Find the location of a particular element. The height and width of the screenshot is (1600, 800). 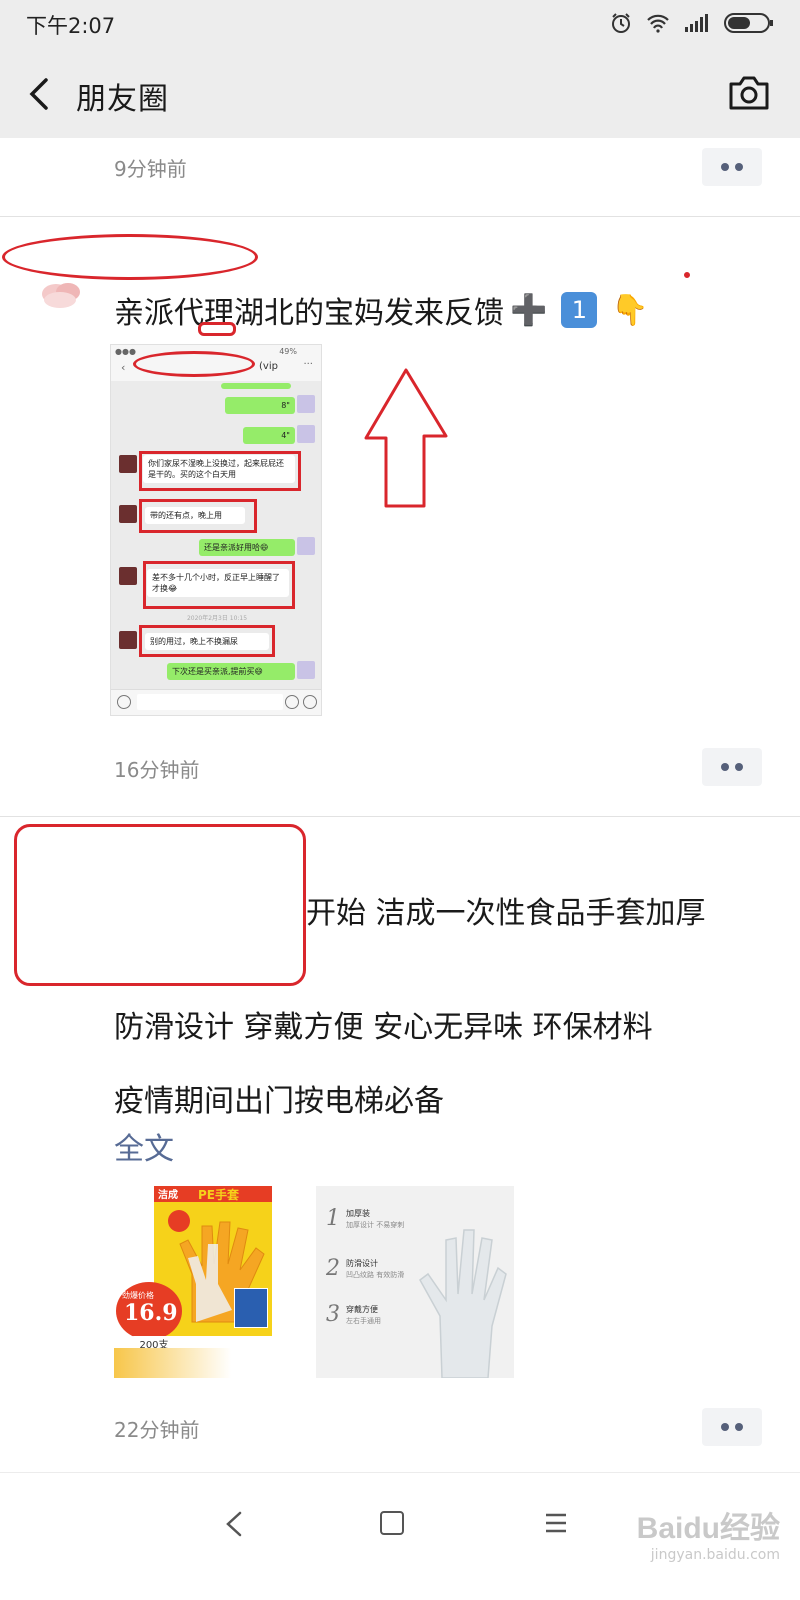

arrow-up-annotation is located at coordinates (406, 438).